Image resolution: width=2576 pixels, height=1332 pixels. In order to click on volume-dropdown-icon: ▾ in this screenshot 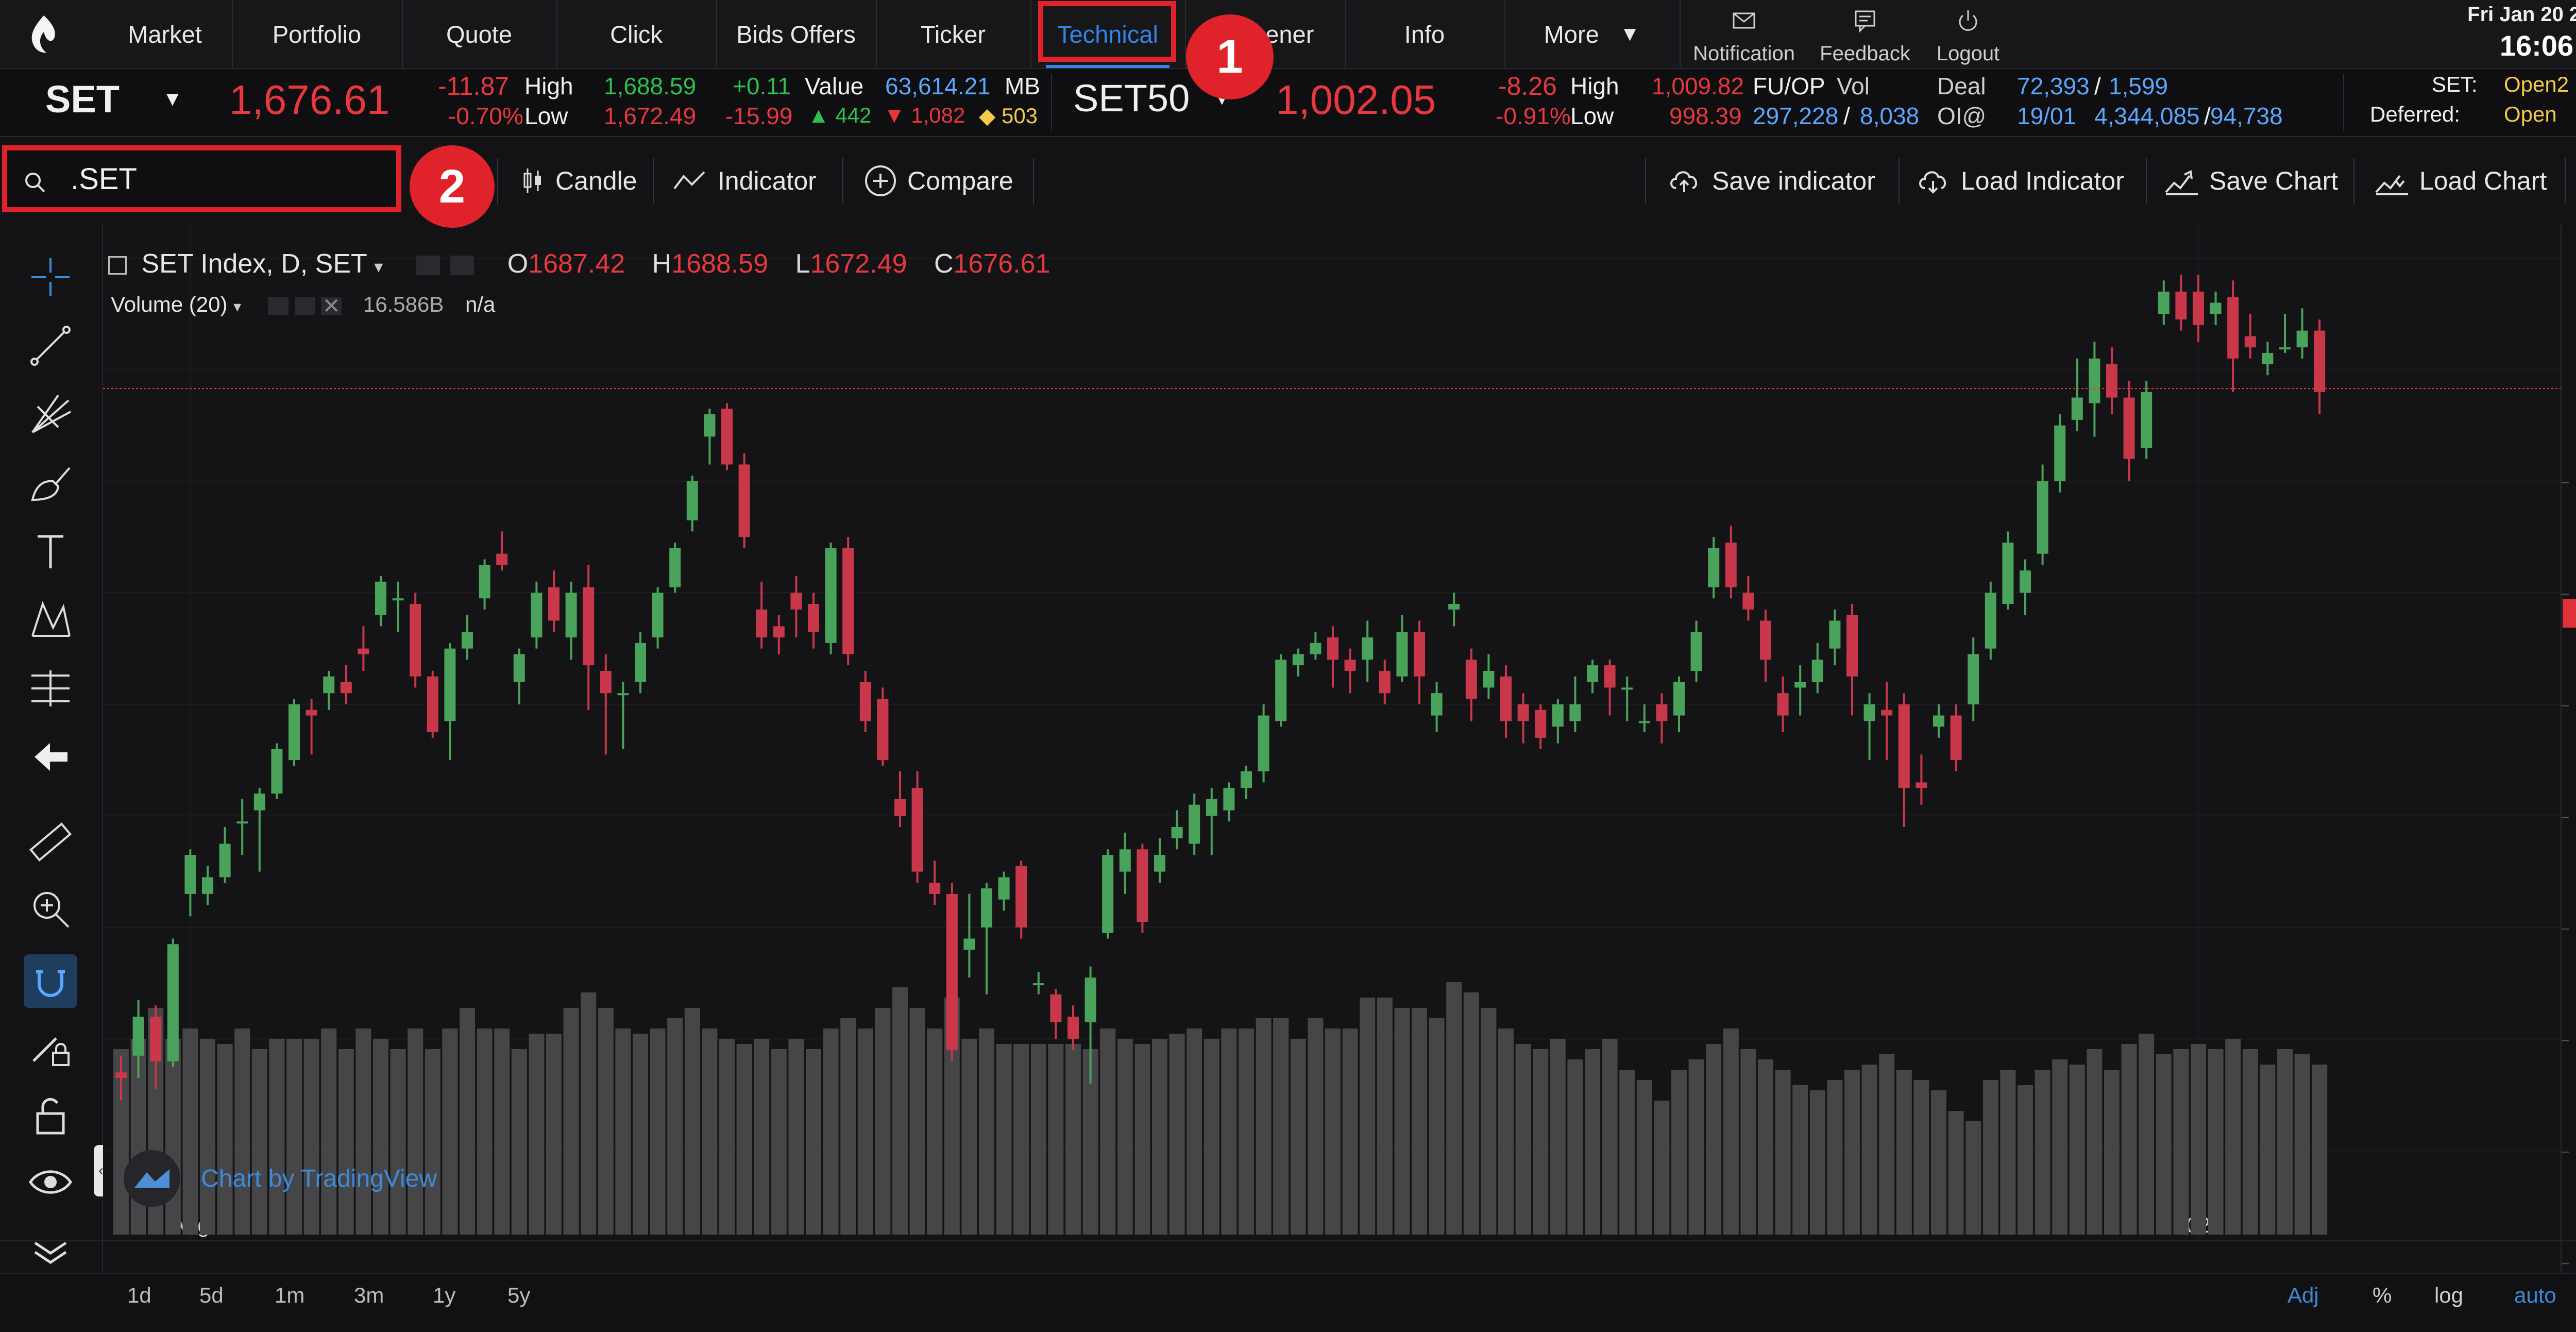, I will do `click(237, 306)`.